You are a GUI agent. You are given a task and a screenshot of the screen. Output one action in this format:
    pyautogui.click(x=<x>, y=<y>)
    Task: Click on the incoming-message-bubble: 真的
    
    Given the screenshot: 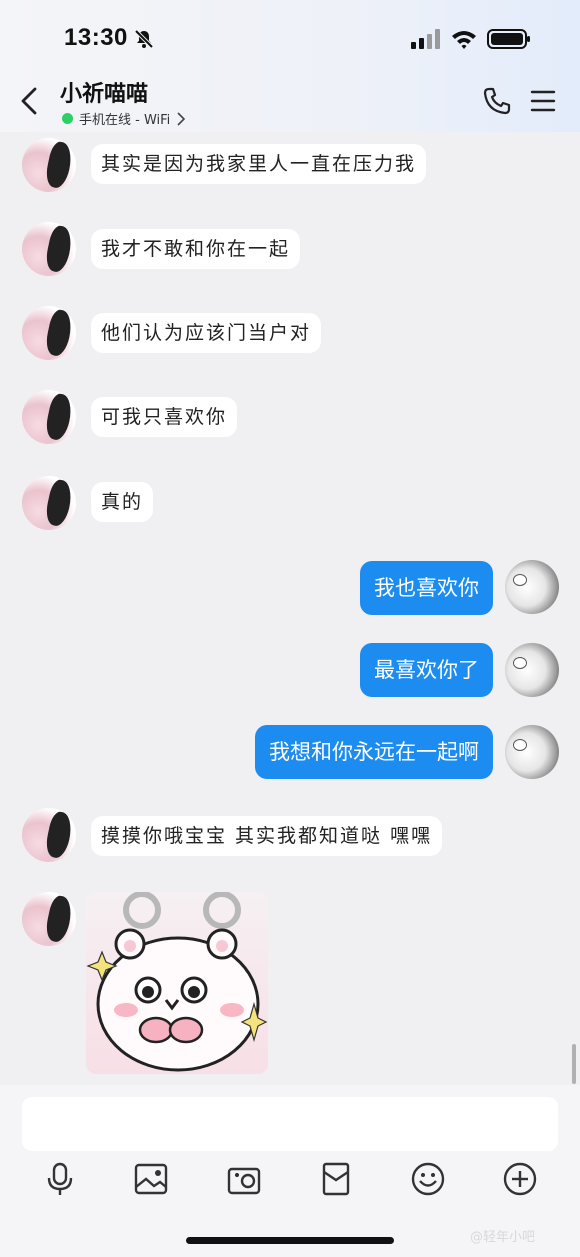 What is the action you would take?
    pyautogui.click(x=122, y=502)
    